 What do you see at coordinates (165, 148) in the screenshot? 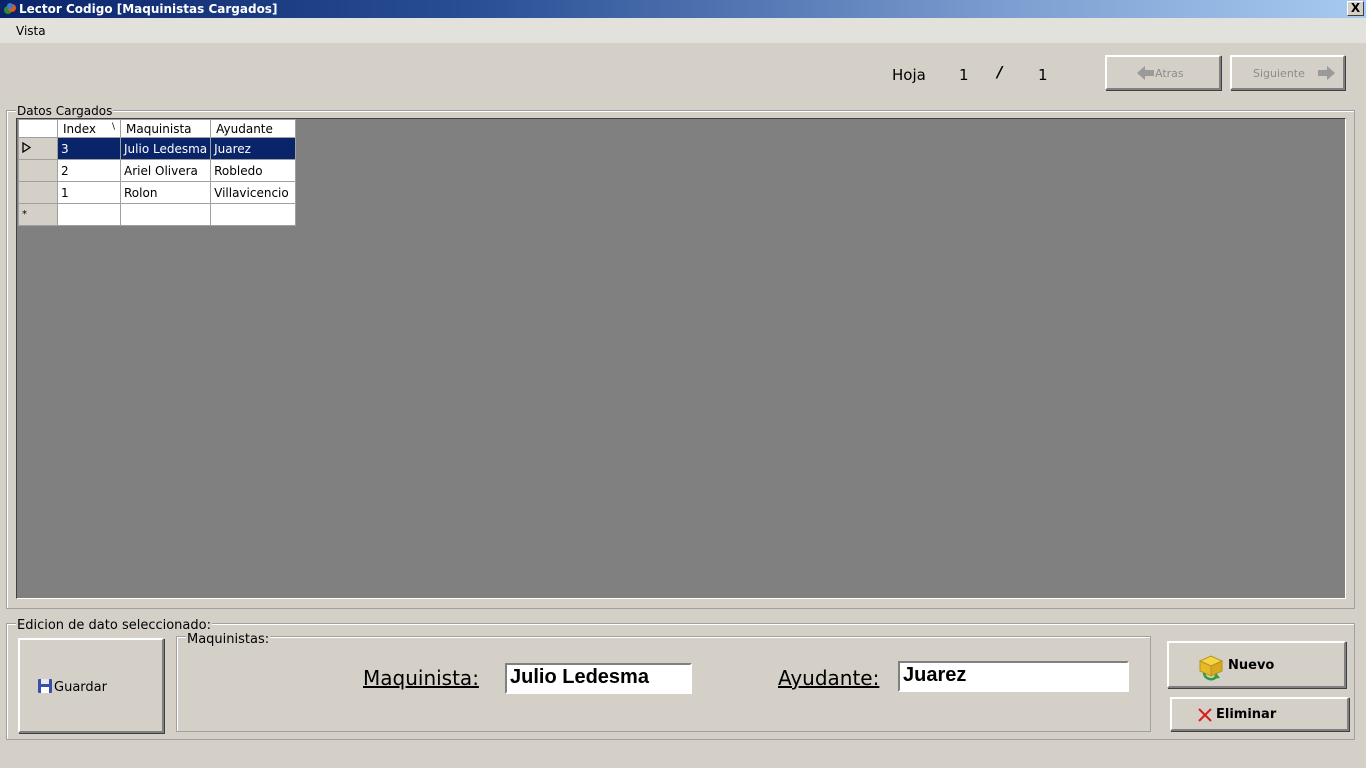
I see `cell-maquinista: Julio Ledesma` at bounding box center [165, 148].